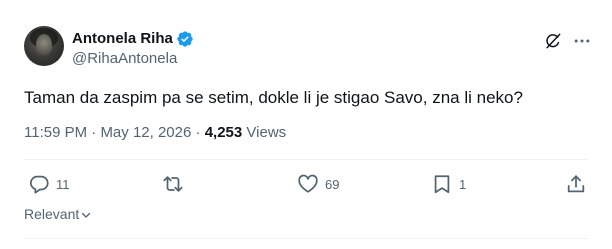 This screenshot has width=612, height=249. What do you see at coordinates (223, 132) in the screenshot?
I see `views-count: 4,253` at bounding box center [223, 132].